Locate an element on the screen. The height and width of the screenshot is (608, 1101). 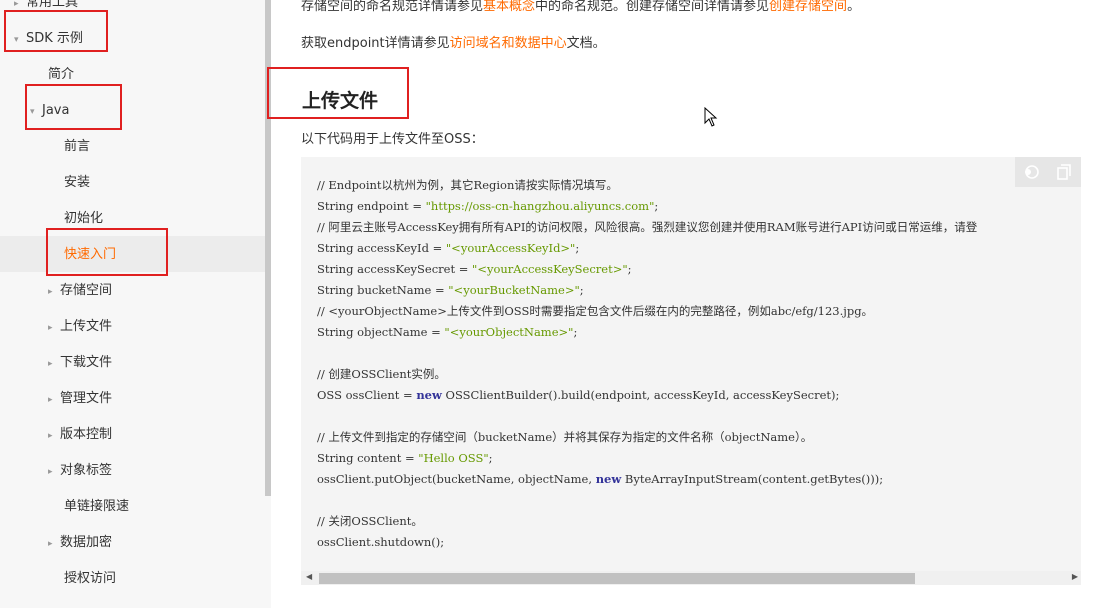
sidebar-item: 初始化 is located at coordinates (83, 219).